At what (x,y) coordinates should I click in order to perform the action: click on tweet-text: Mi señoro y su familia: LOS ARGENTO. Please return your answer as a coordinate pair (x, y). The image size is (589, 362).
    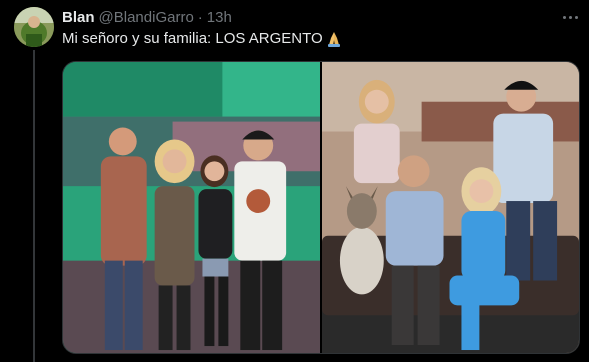
    Looking at the image, I should click on (202, 39).